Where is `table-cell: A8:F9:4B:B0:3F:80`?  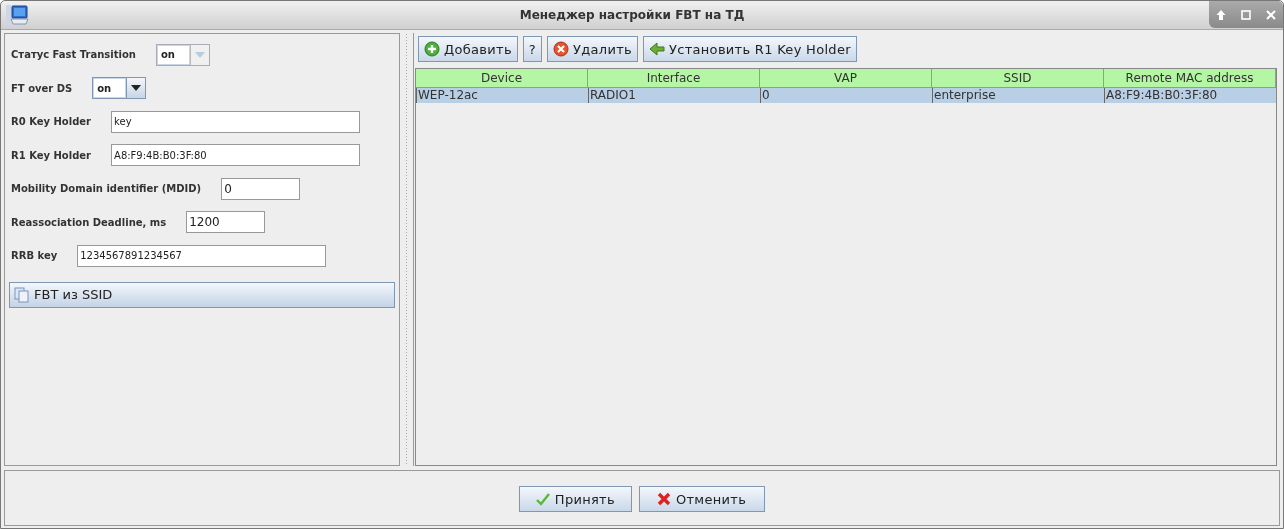
table-cell: A8:F9:4B:B0:3F:80 is located at coordinates (1190, 95).